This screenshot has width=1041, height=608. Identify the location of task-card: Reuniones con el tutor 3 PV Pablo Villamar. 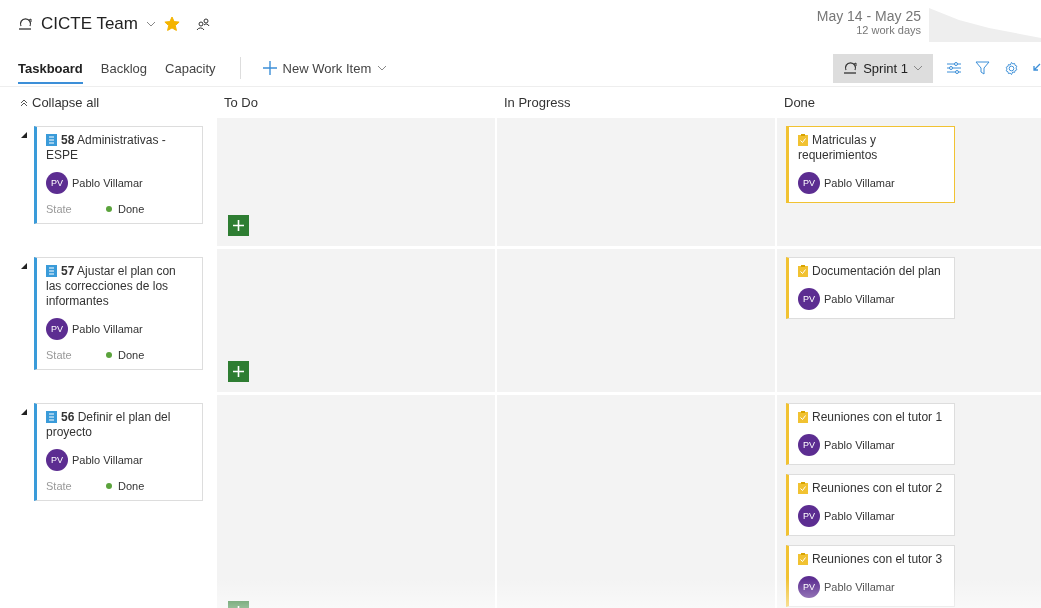
(870, 576).